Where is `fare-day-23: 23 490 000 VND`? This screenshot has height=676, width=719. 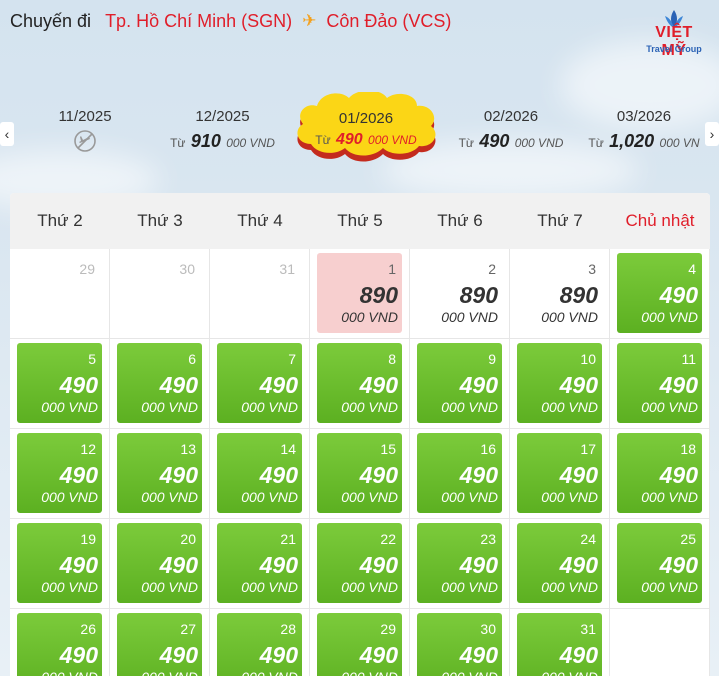
fare-day-23: 23 490 000 VND is located at coordinates (459, 563).